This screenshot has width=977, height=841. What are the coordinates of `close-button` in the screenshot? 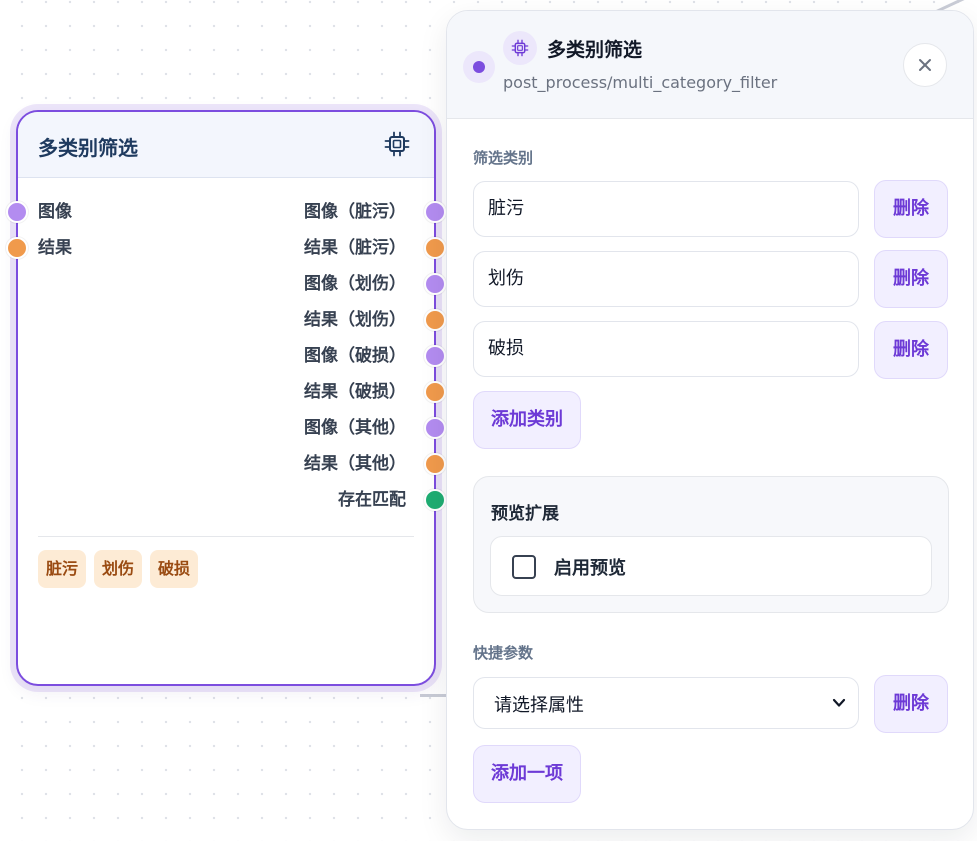 It's located at (925, 65).